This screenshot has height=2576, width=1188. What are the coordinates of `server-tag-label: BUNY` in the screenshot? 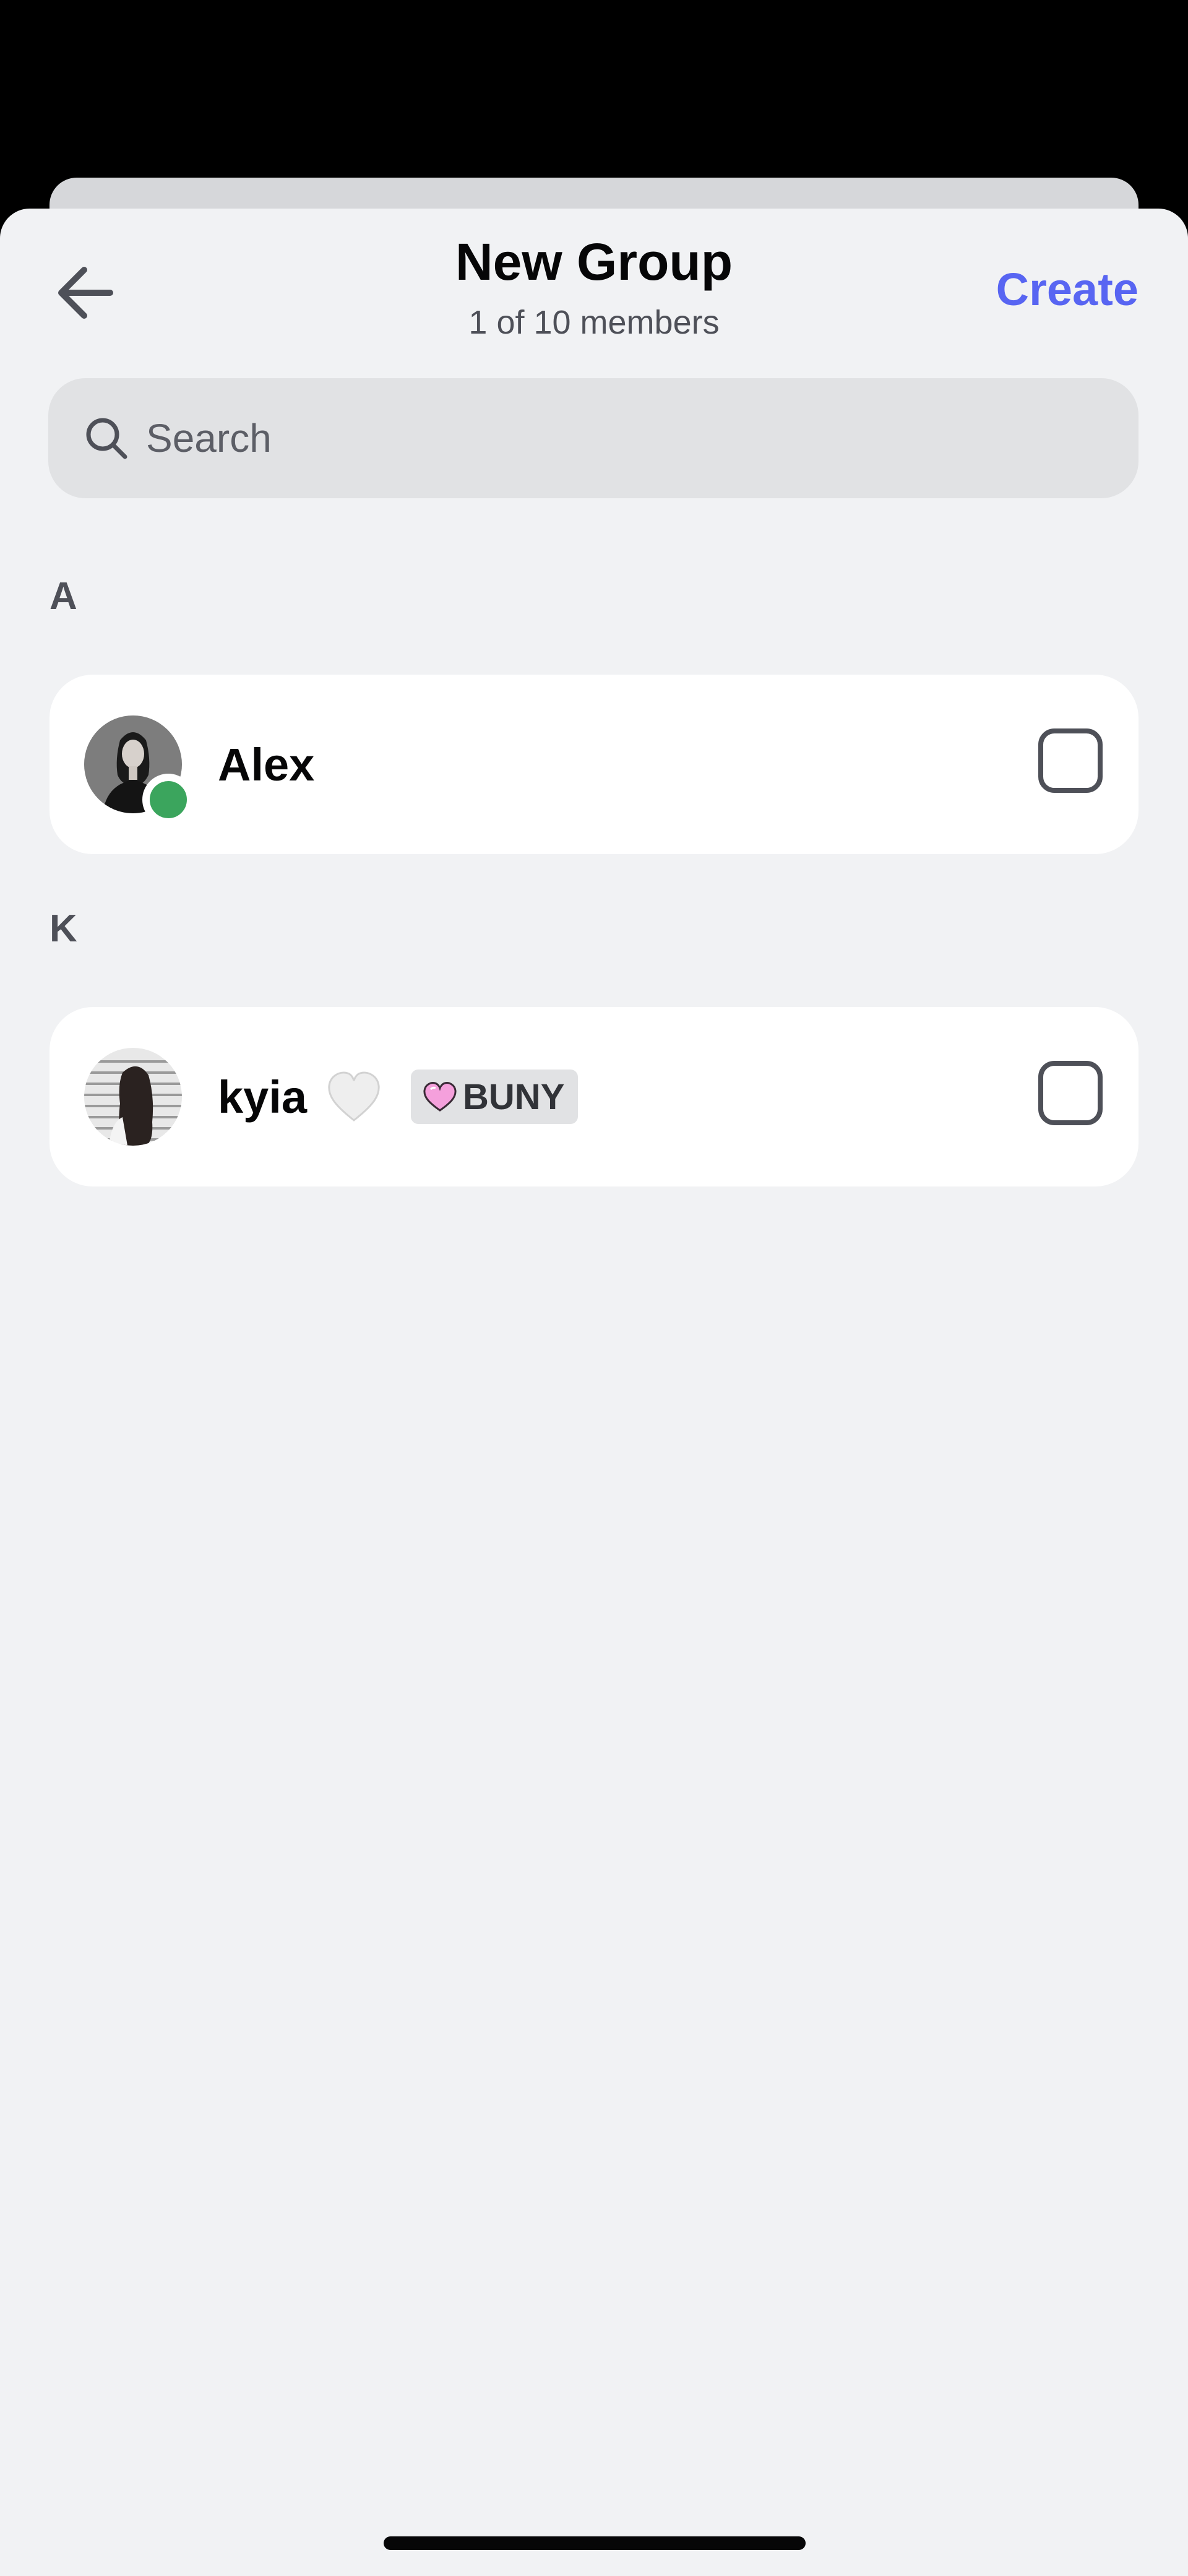 It's located at (514, 1096).